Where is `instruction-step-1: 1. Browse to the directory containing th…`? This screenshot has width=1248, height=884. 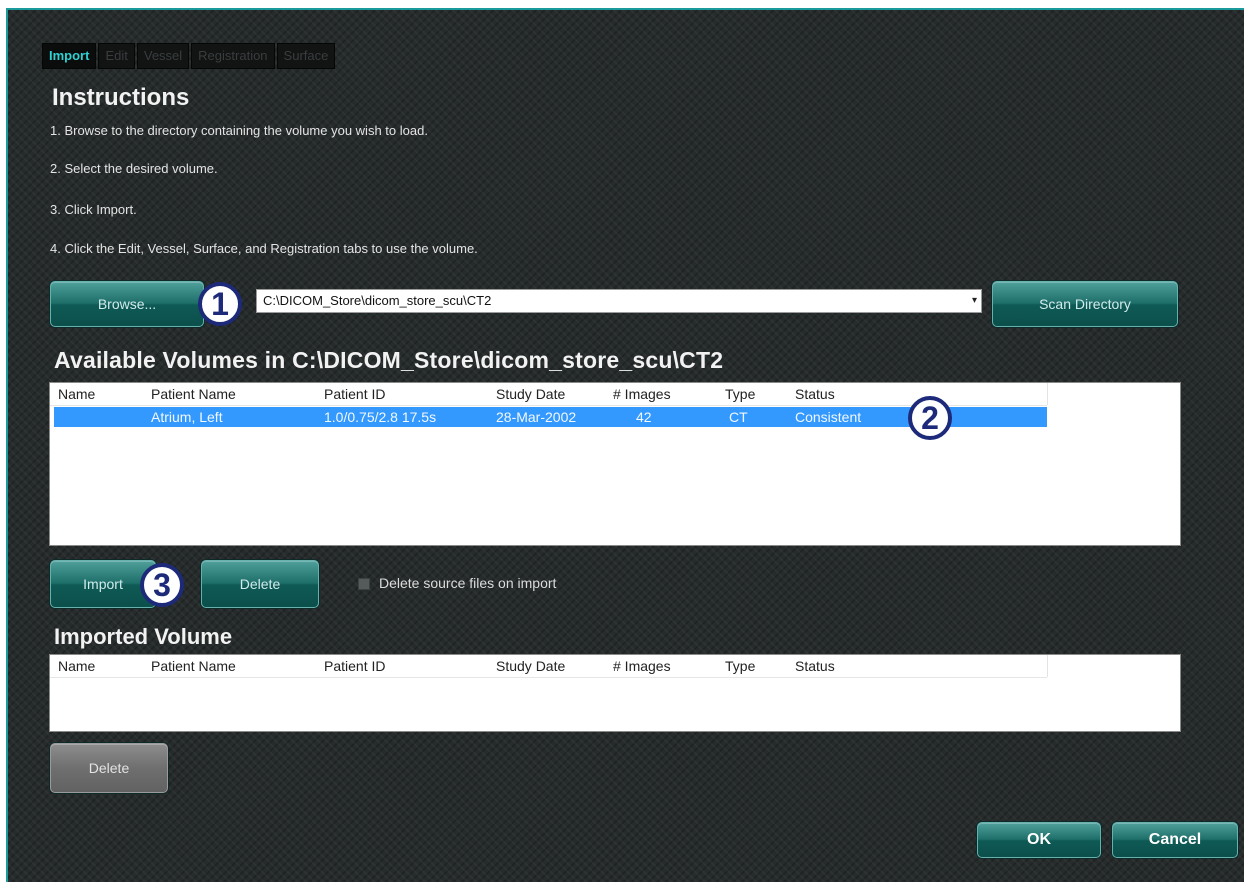
instruction-step-1: 1. Browse to the directory containing th… is located at coordinates (239, 130).